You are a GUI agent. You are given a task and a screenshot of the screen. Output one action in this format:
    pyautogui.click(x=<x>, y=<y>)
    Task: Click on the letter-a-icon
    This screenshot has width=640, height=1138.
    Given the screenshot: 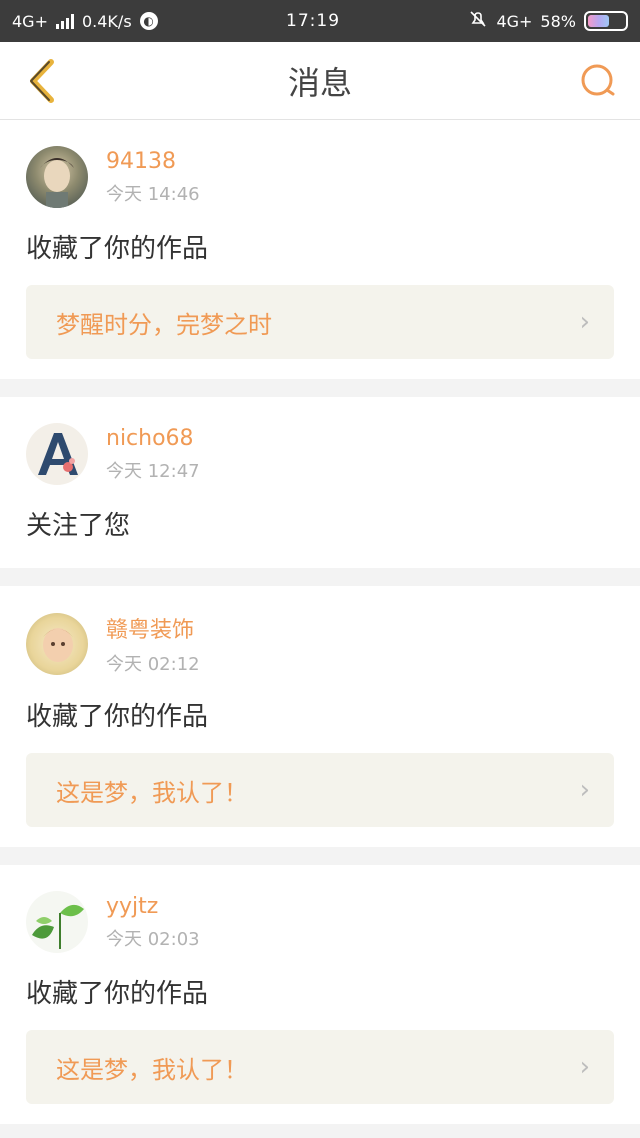 What is the action you would take?
    pyautogui.click(x=58, y=454)
    